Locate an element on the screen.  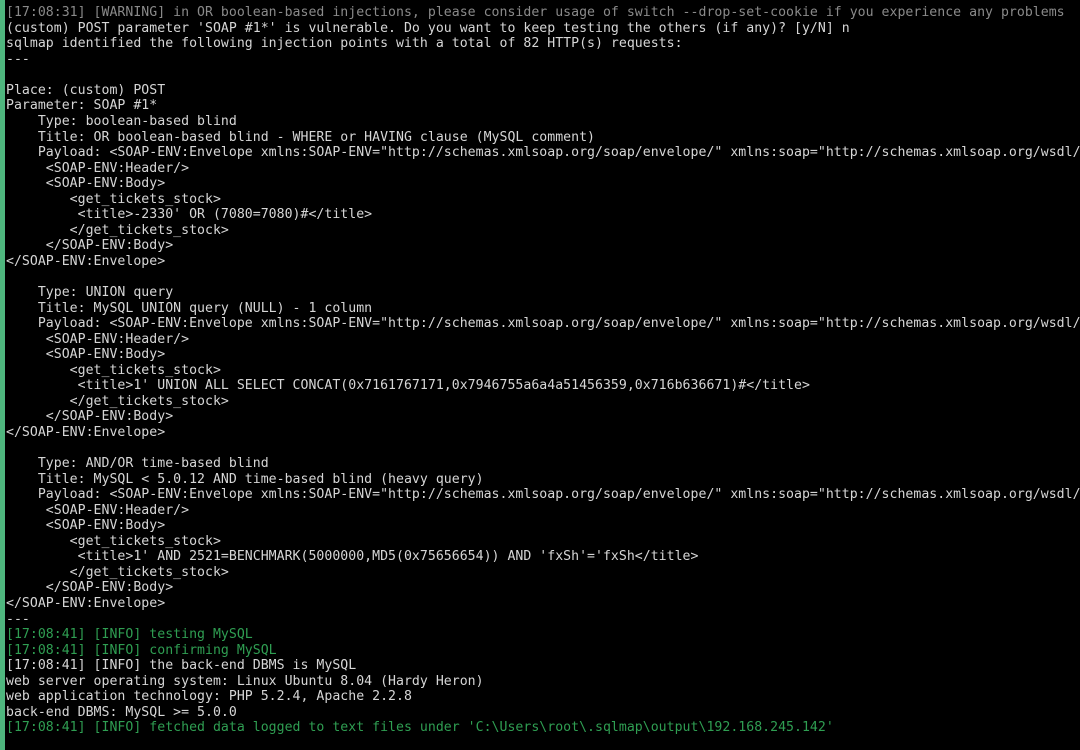
console-line: Place: (custom) POST is located at coordinates (86, 90).